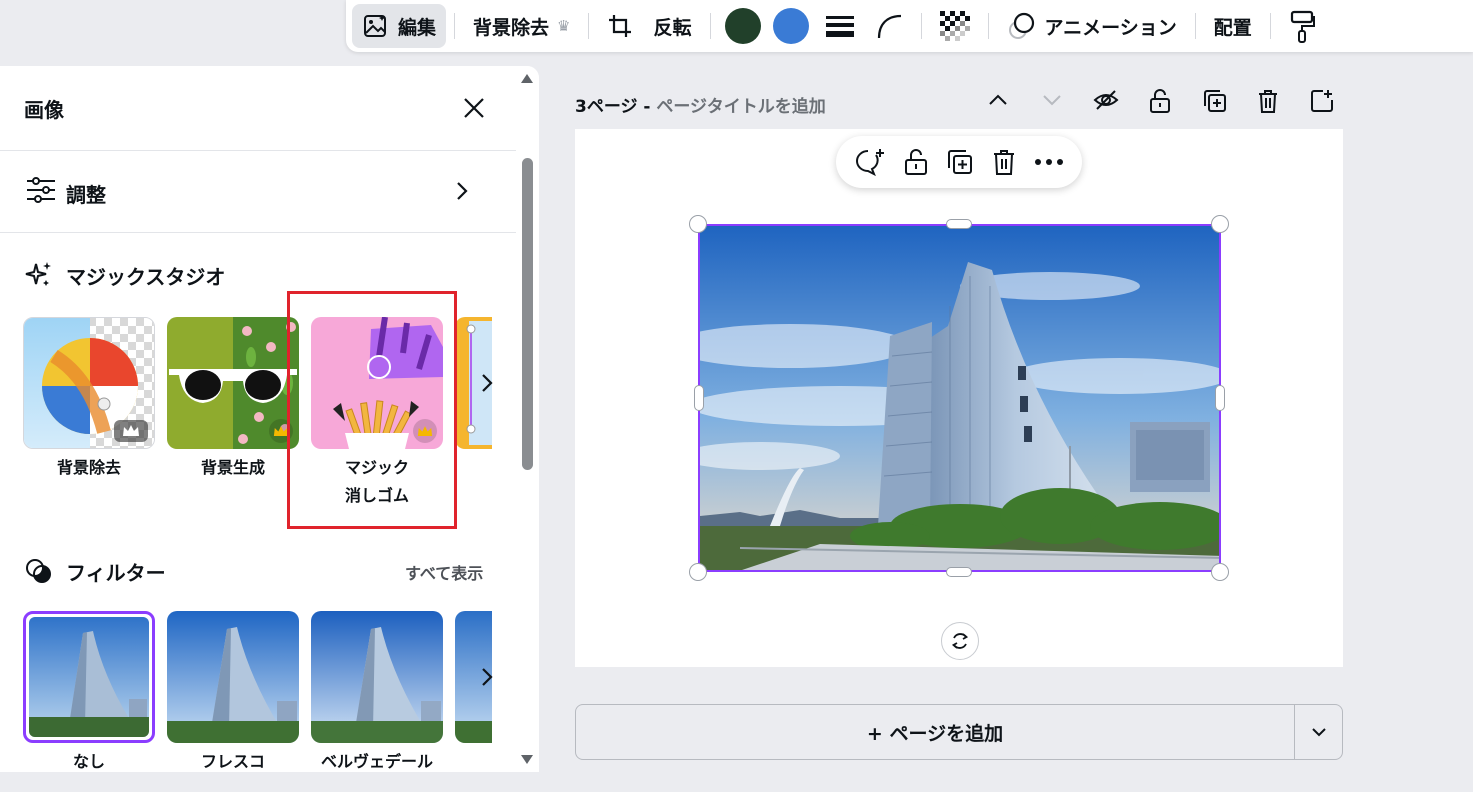 Image resolution: width=1473 pixels, height=792 pixels. What do you see at coordinates (959, 224) in the screenshot?
I see `resize-handle-top` at bounding box center [959, 224].